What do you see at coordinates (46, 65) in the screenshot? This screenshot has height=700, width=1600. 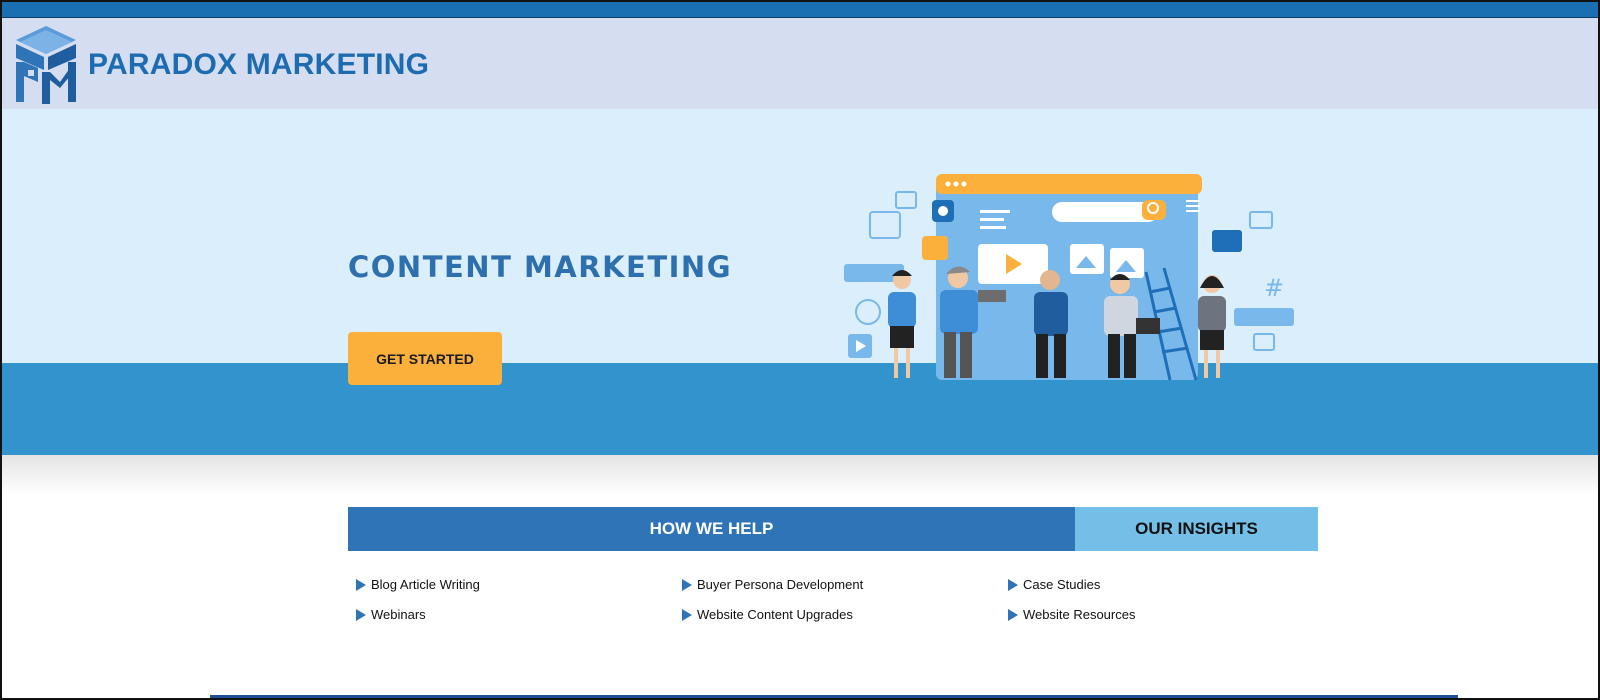 I see `pm-cube-logo-icon` at bounding box center [46, 65].